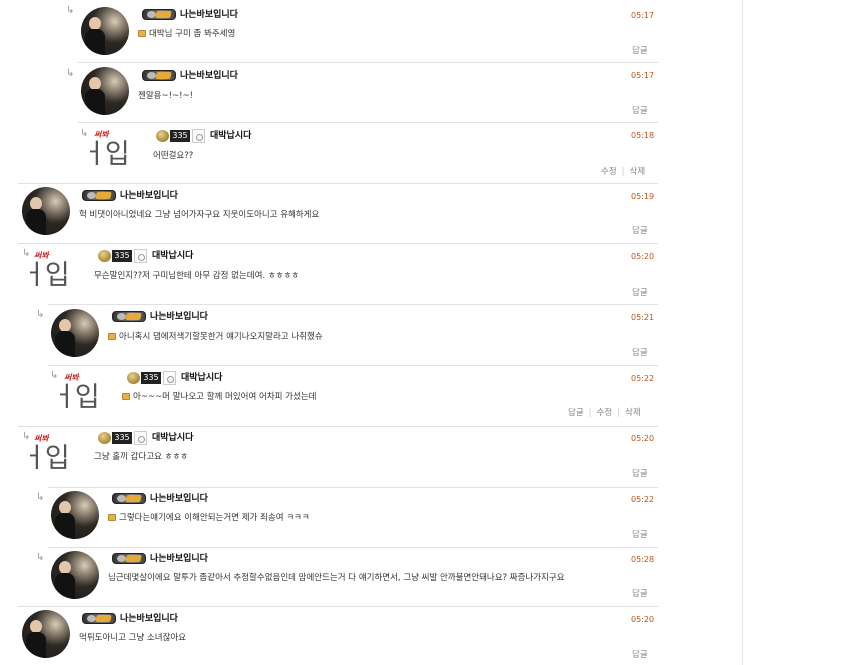  I want to click on comment-body: 무슨말인지??저 구미님한테 아무 감정 없는데여. ㅎㅎㅎㅎ, so click(197, 276).